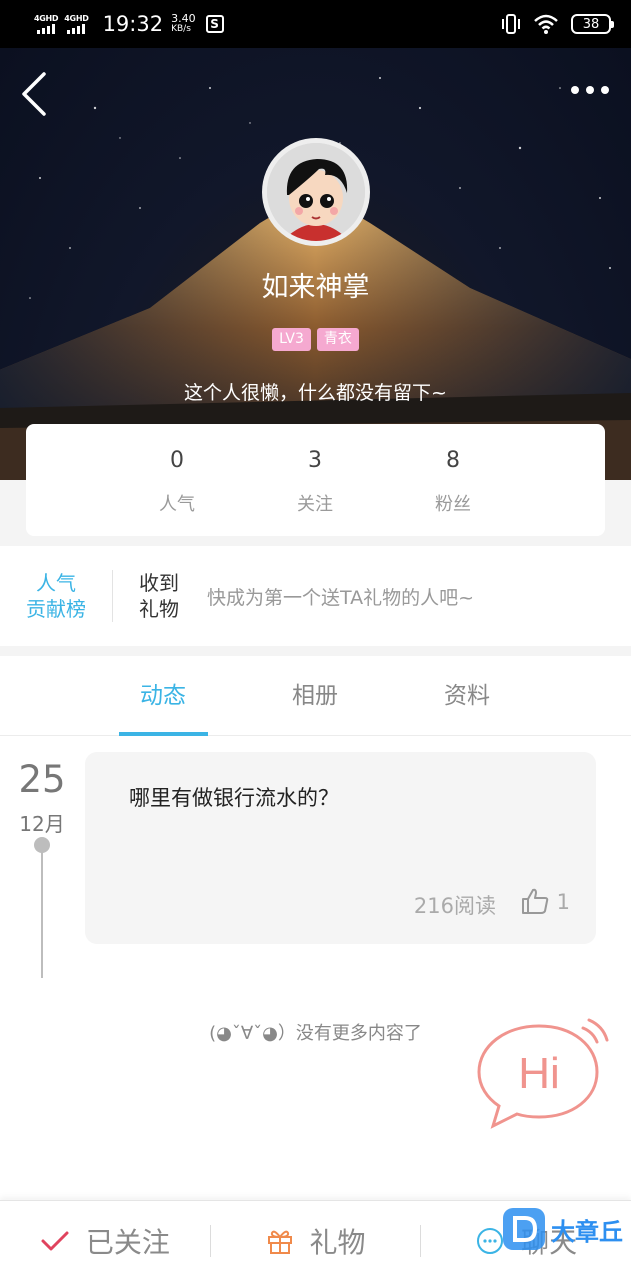  What do you see at coordinates (163, 696) in the screenshot?
I see `tab-activity: 动态` at bounding box center [163, 696].